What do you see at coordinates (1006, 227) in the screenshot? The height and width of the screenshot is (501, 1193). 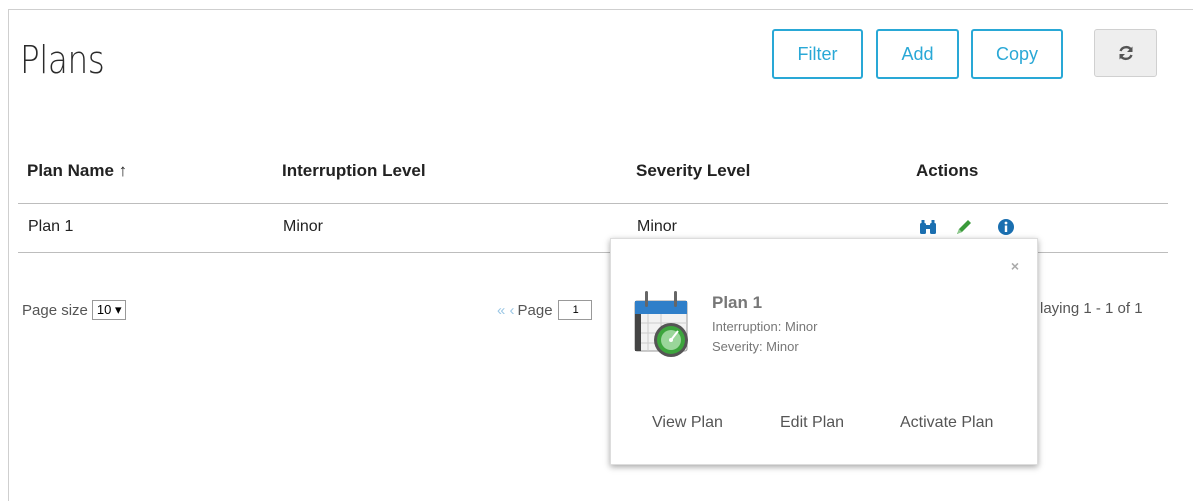 I see `info-icon` at bounding box center [1006, 227].